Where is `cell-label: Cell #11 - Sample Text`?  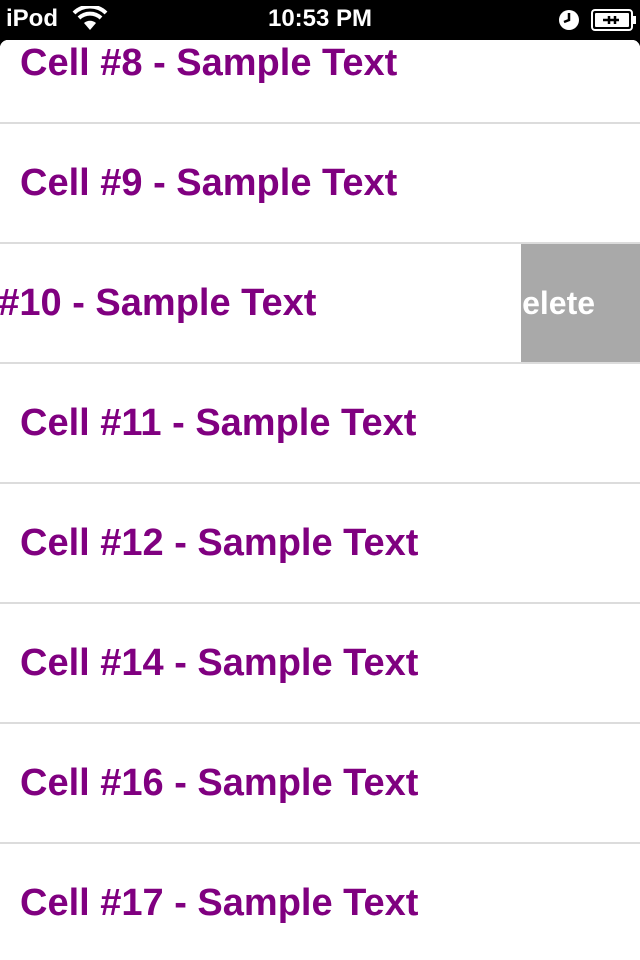 cell-label: Cell #11 - Sample Text is located at coordinates (218, 423).